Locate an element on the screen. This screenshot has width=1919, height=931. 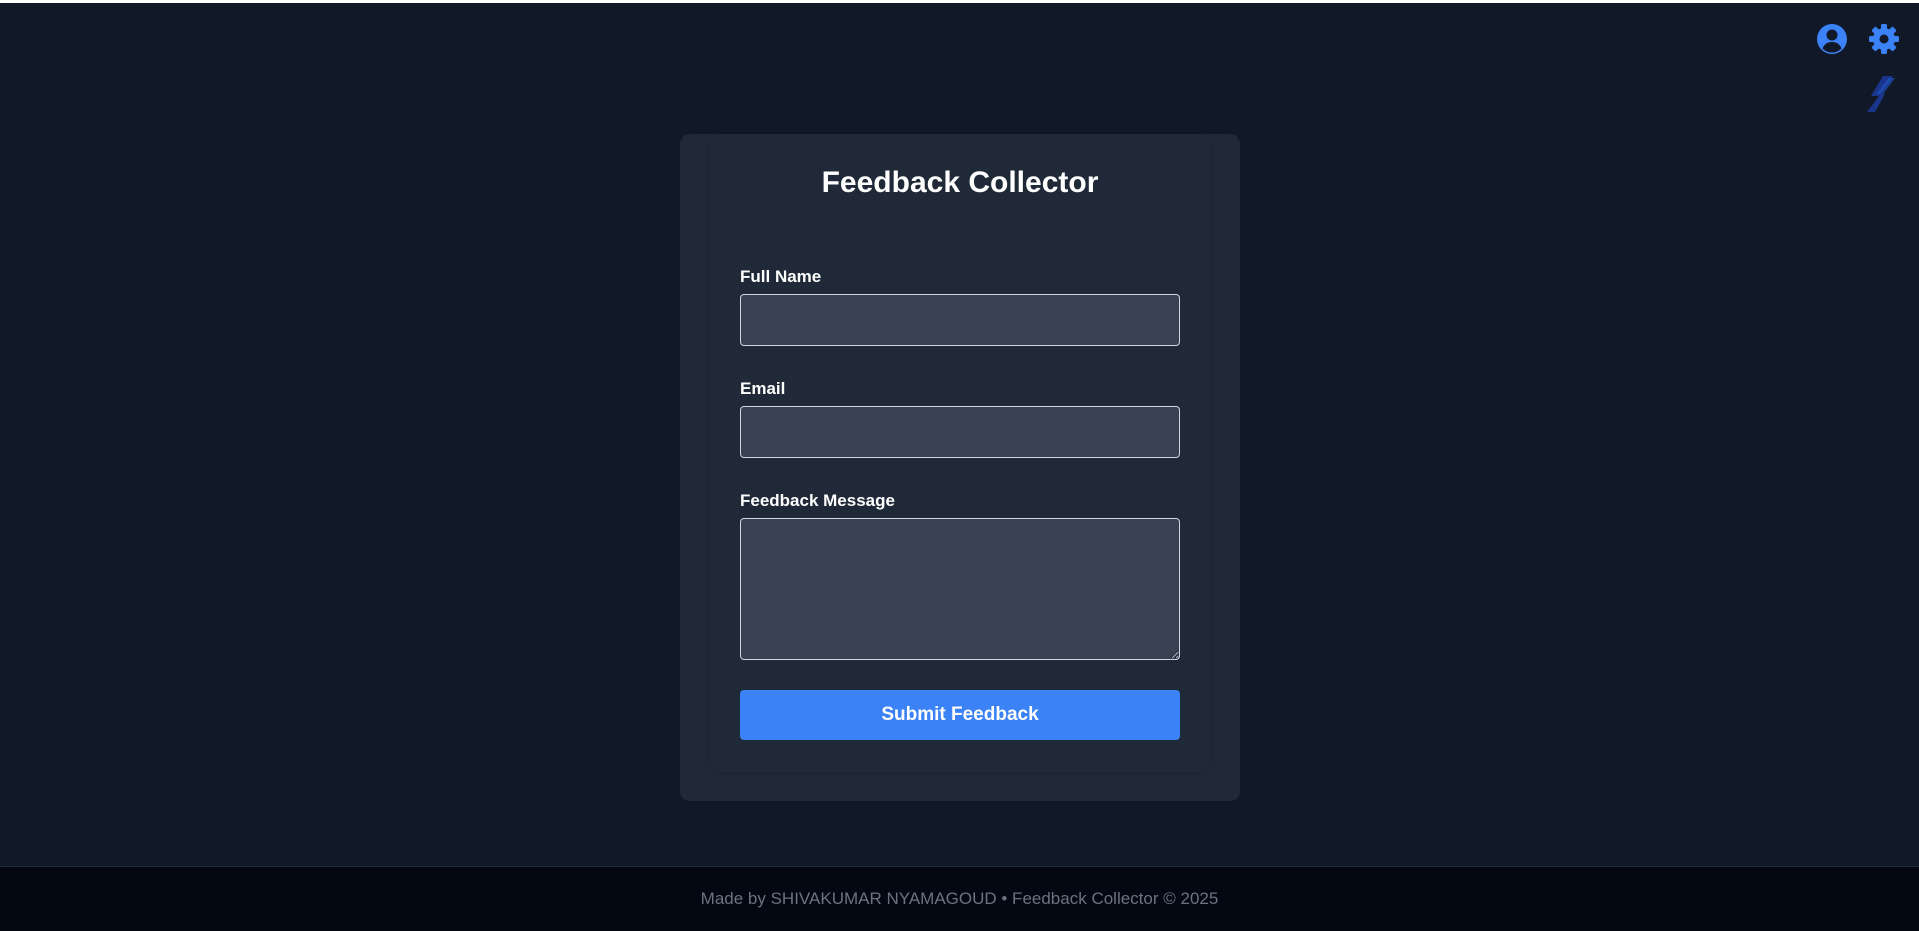
gear-icon is located at coordinates (1884, 39).